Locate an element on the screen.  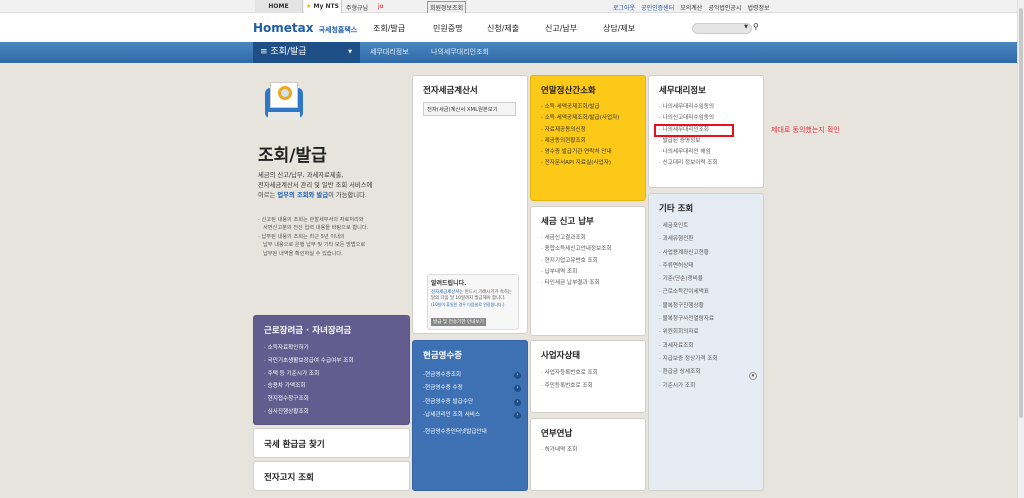
law-info-link: 법령정보 is located at coordinates (758, 7).